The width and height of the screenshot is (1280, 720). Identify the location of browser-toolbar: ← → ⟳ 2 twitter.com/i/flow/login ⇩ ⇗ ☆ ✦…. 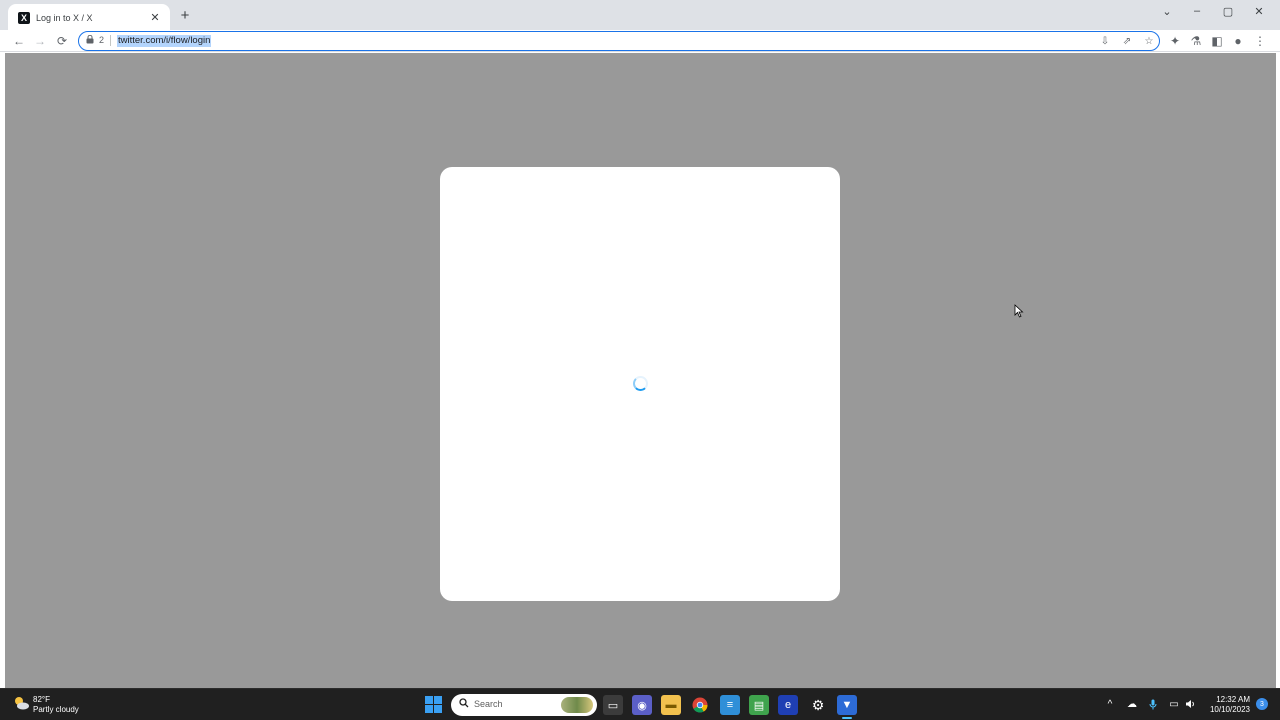
(640, 41).